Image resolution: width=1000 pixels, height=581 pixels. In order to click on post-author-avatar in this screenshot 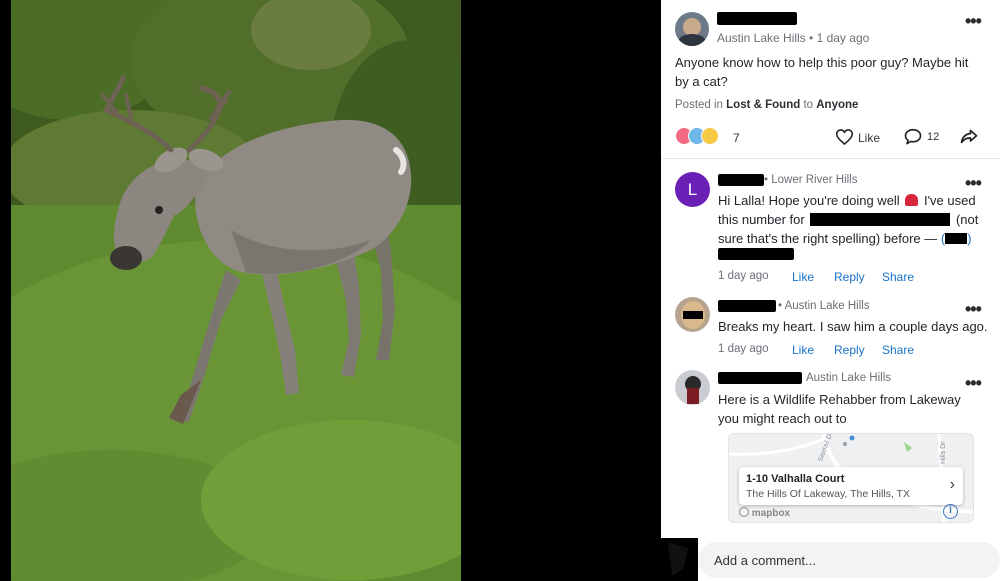, I will do `click(692, 29)`.